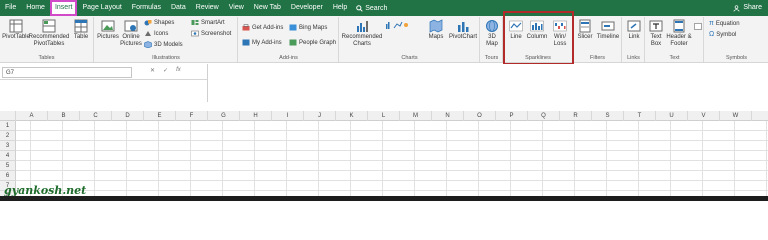  I want to click on cube-icon, so click(148, 44).